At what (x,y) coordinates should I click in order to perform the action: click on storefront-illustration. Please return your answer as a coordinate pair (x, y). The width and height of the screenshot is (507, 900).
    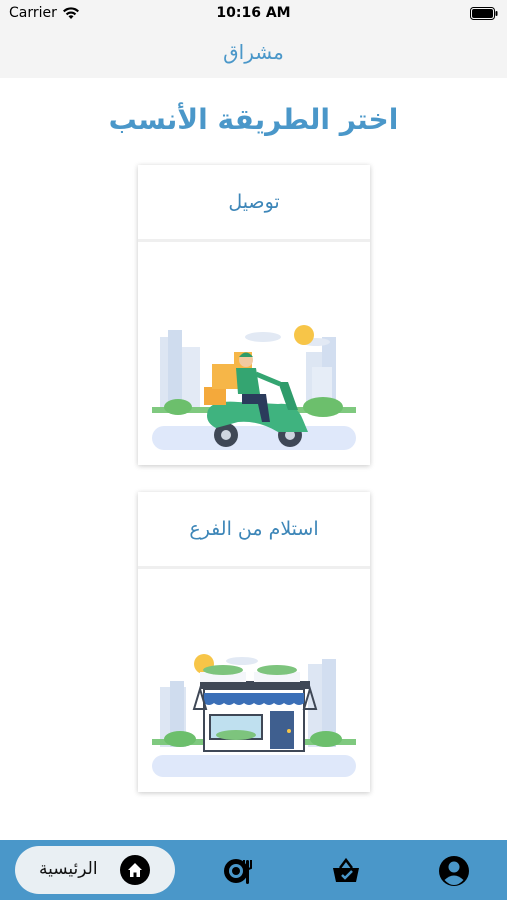
    Looking at the image, I should click on (254, 715).